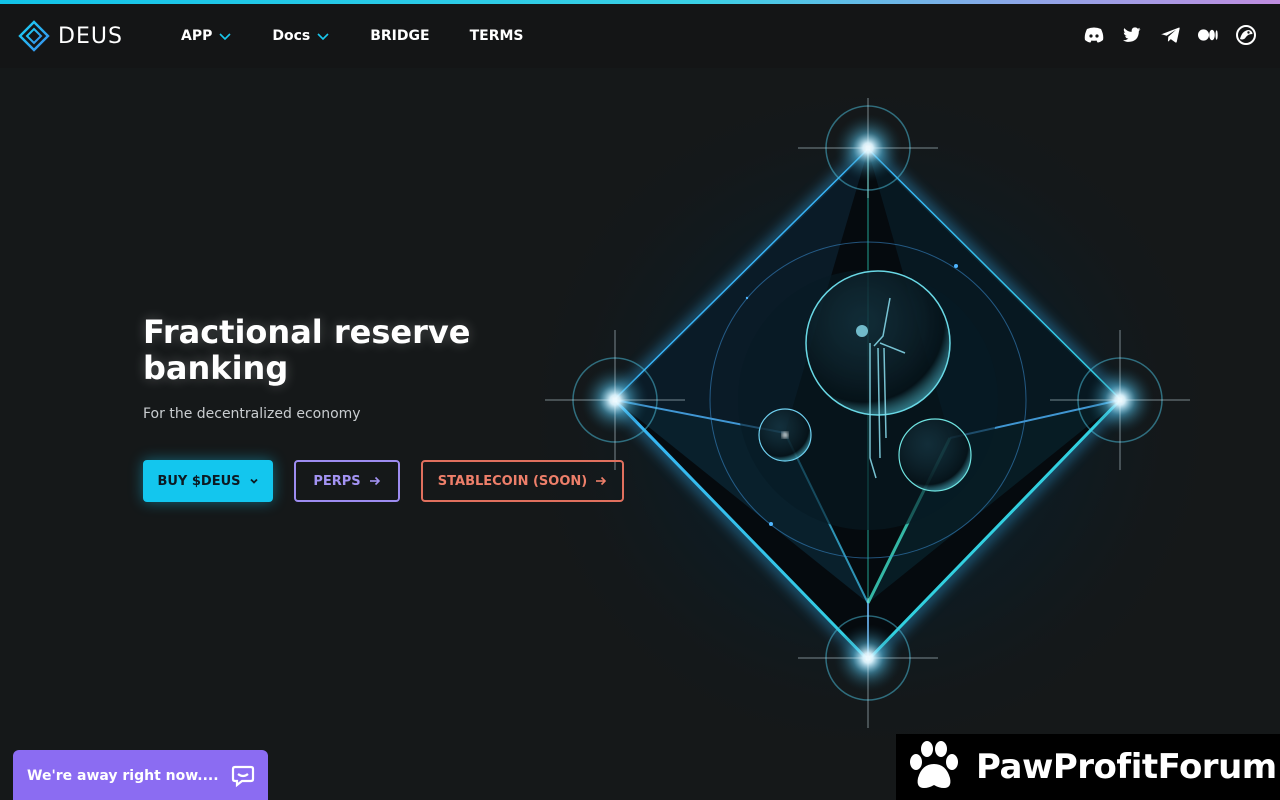 The height and width of the screenshot is (800, 1280). What do you see at coordinates (934, 764) in the screenshot?
I see `paw-icon` at bounding box center [934, 764].